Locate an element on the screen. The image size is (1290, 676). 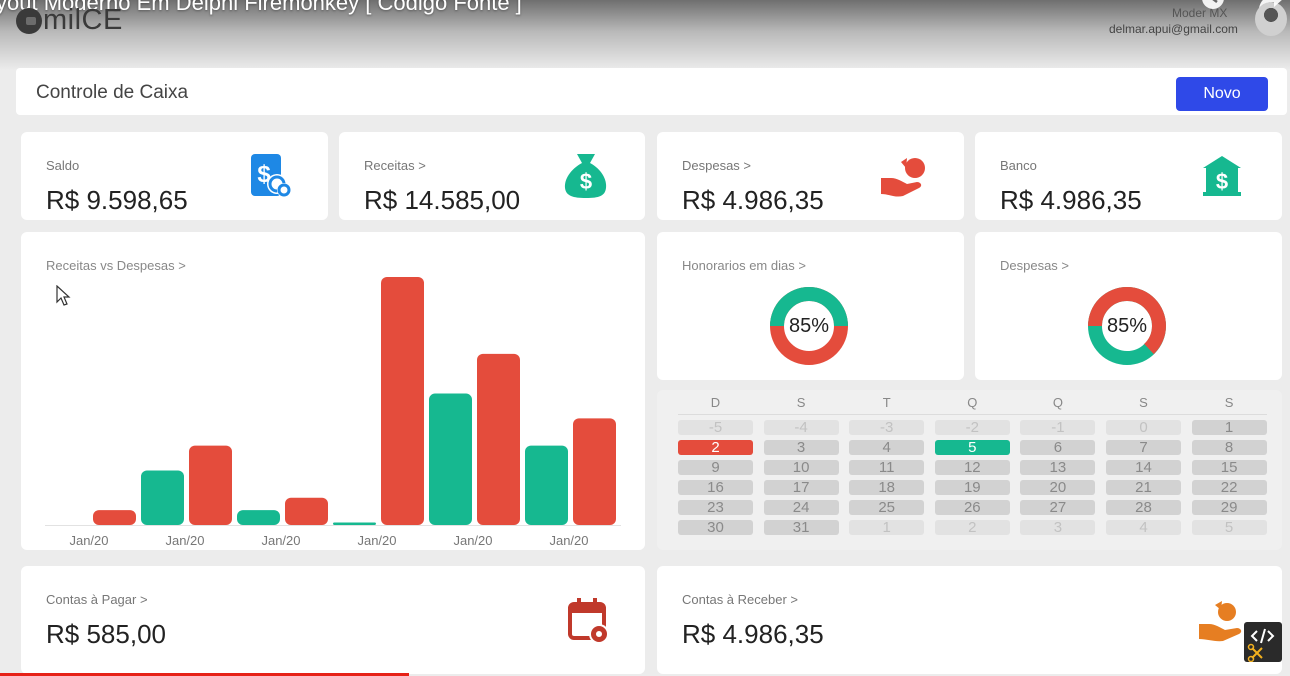
calendar-day: 8 is located at coordinates (1229, 447).